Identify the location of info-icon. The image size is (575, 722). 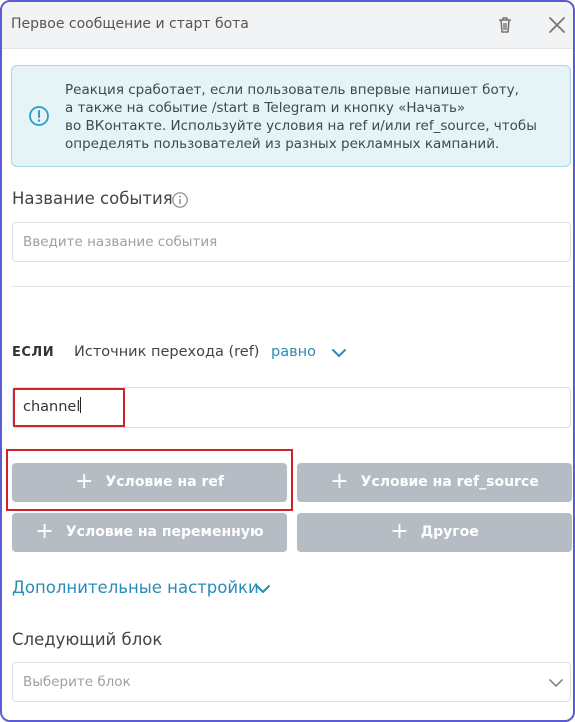
(180, 200).